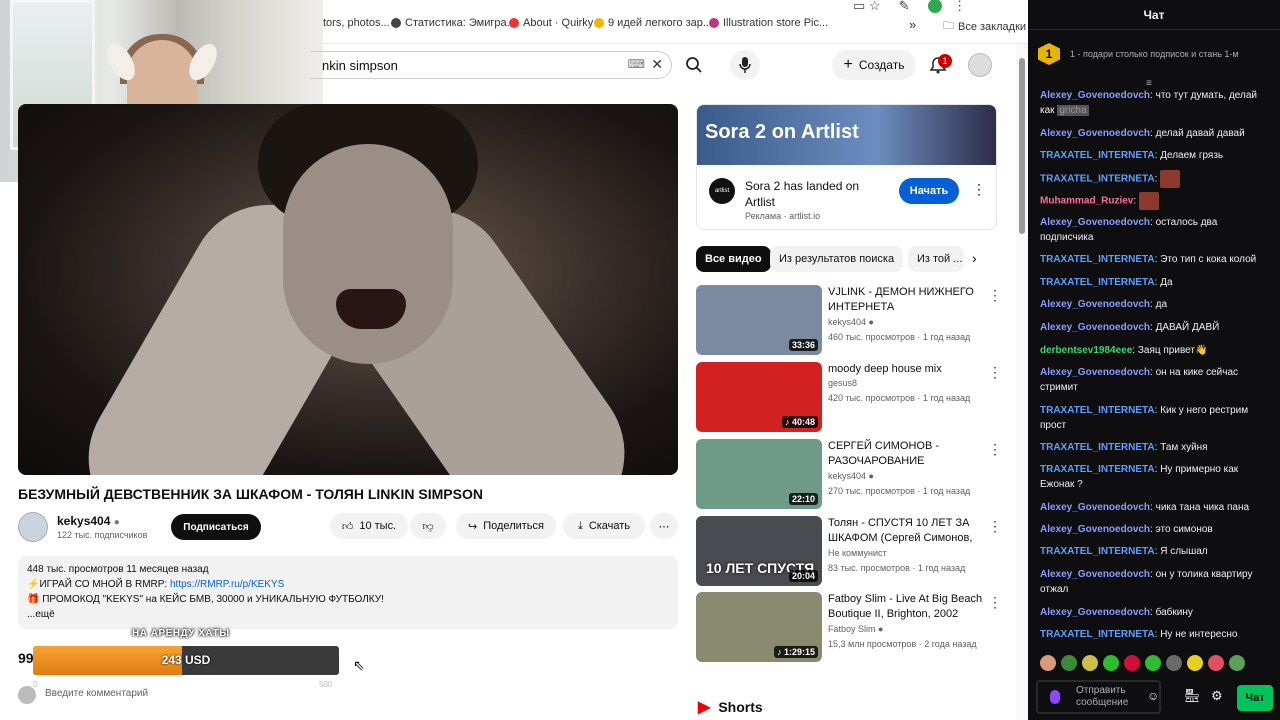  Describe the element at coordinates (846, 135) in the screenshot. I see `ad-banner: Sora 2 on Artlist` at that location.